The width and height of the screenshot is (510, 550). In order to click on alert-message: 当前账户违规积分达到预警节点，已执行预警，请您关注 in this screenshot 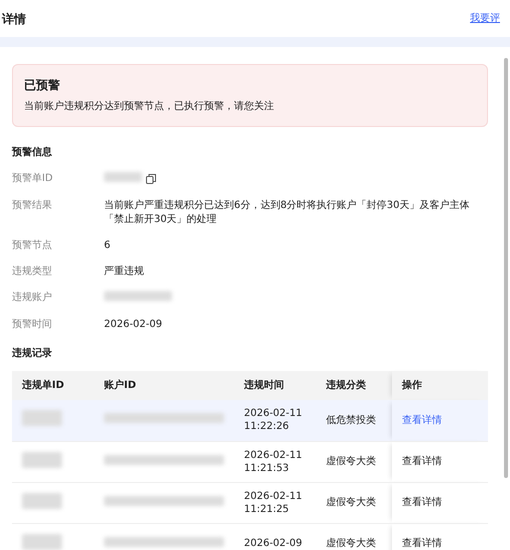, I will do `click(149, 107)`.